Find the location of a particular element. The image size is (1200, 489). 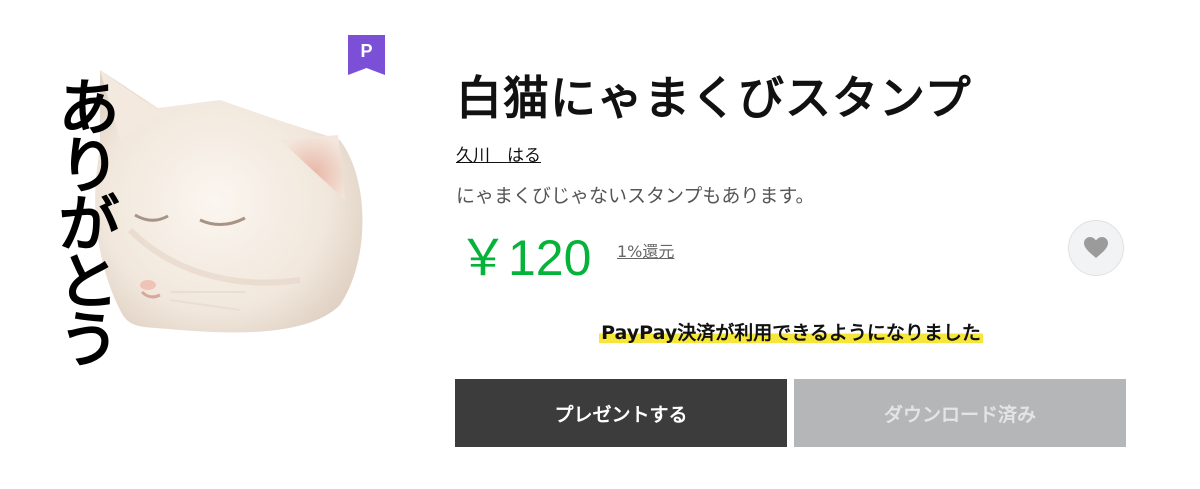

heart-icon is located at coordinates (1096, 247).